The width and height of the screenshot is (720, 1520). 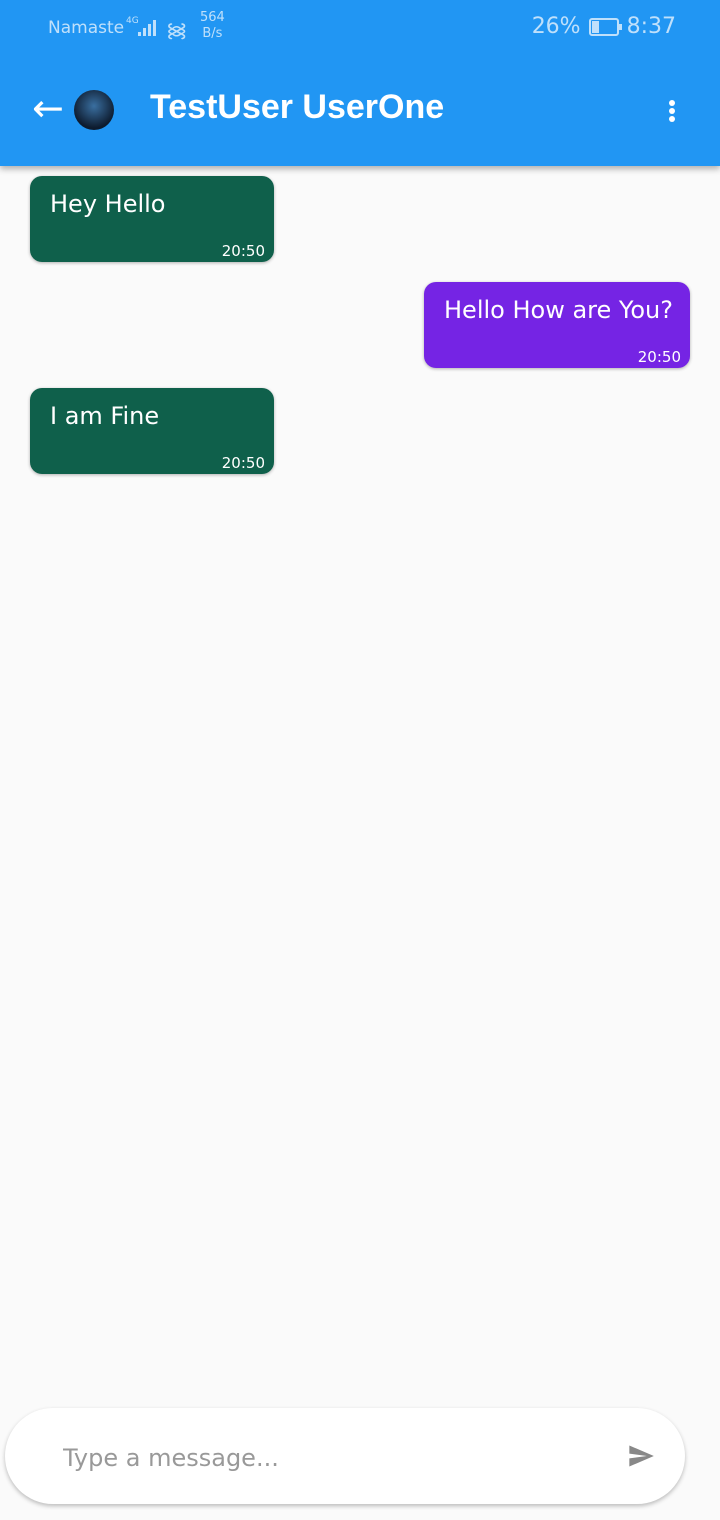 I want to click on message-bubble: Hey Hello 20:50, so click(x=152, y=219).